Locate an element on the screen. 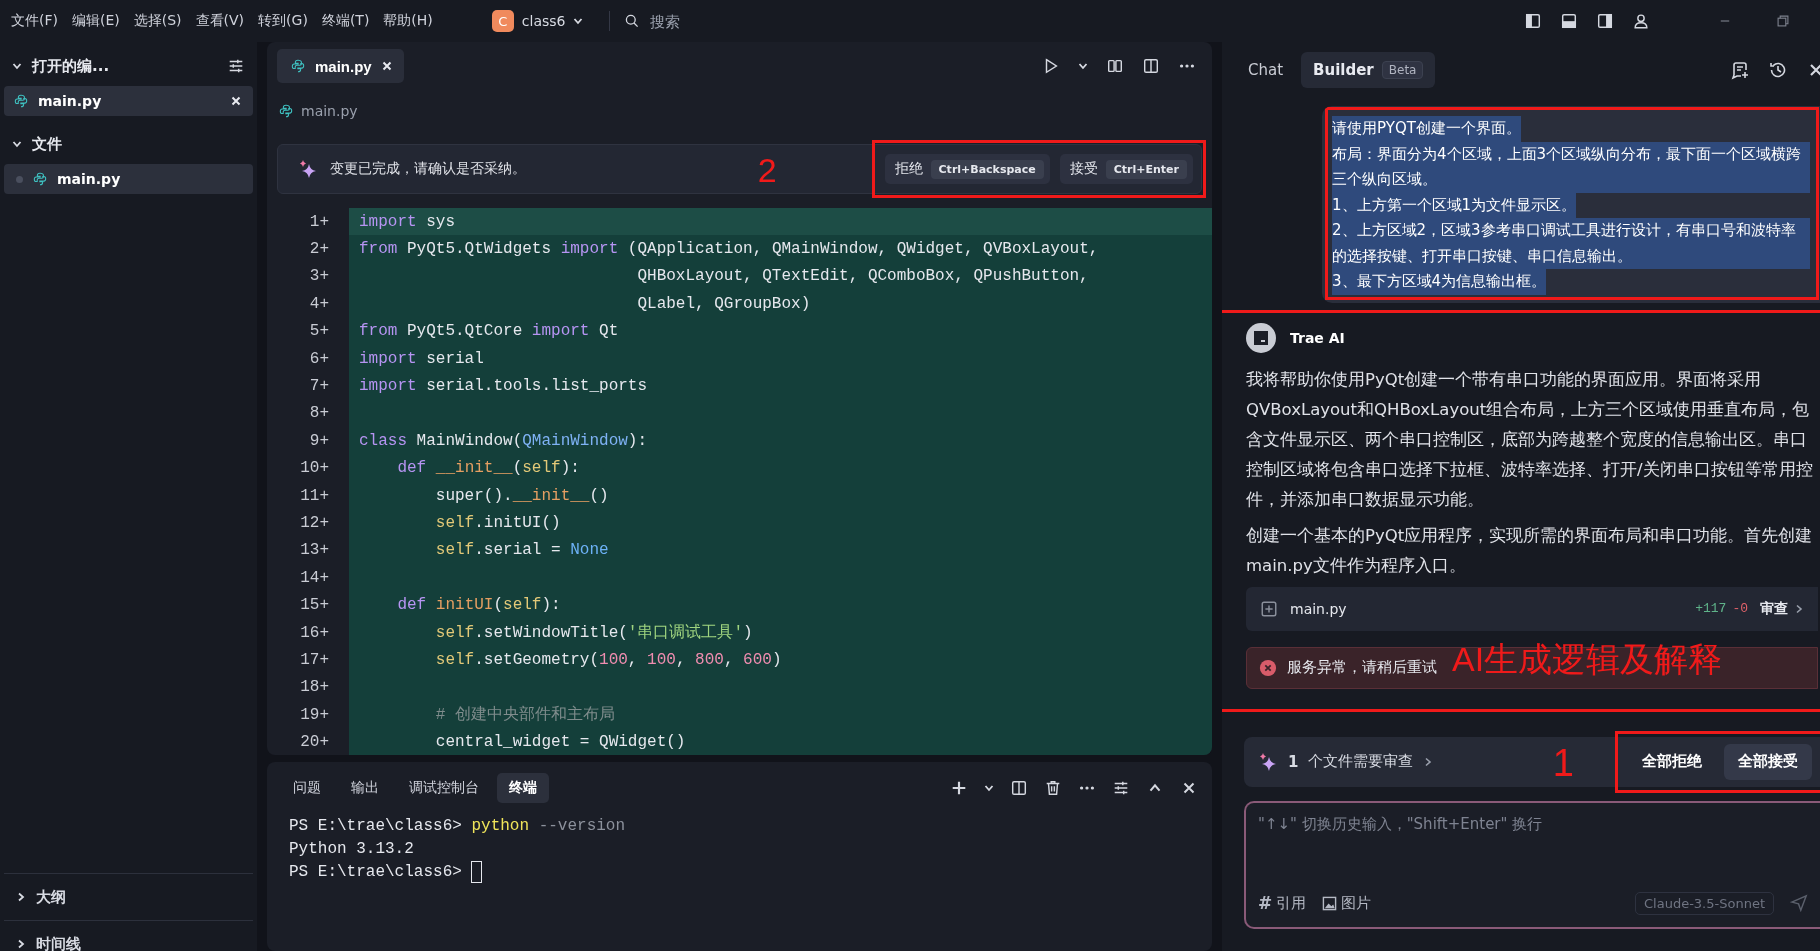 The height and width of the screenshot is (951, 1820). left-panel-icon is located at coordinates (1533, 21).